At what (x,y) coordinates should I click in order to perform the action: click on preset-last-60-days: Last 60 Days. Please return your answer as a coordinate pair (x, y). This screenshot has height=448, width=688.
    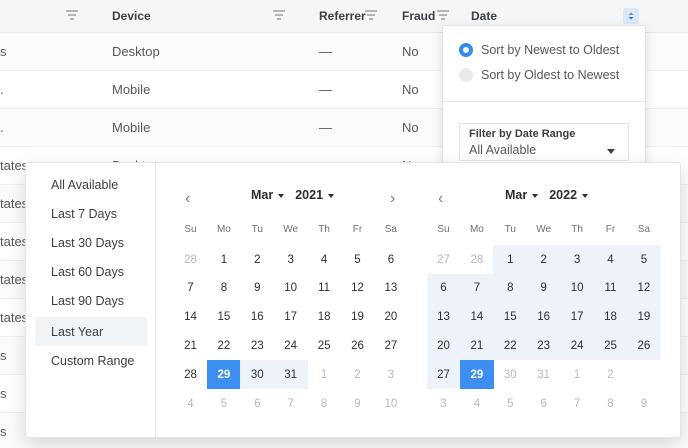
    Looking at the image, I should click on (91, 271).